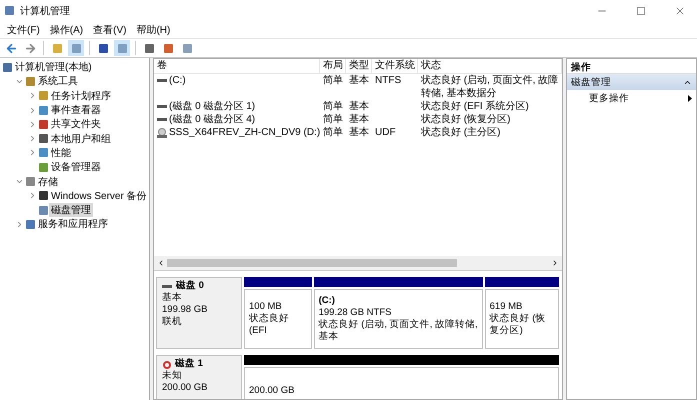 The height and width of the screenshot is (400, 697). What do you see at coordinates (190, 286) in the screenshot?
I see `disk-name: 磁盘 0` at bounding box center [190, 286].